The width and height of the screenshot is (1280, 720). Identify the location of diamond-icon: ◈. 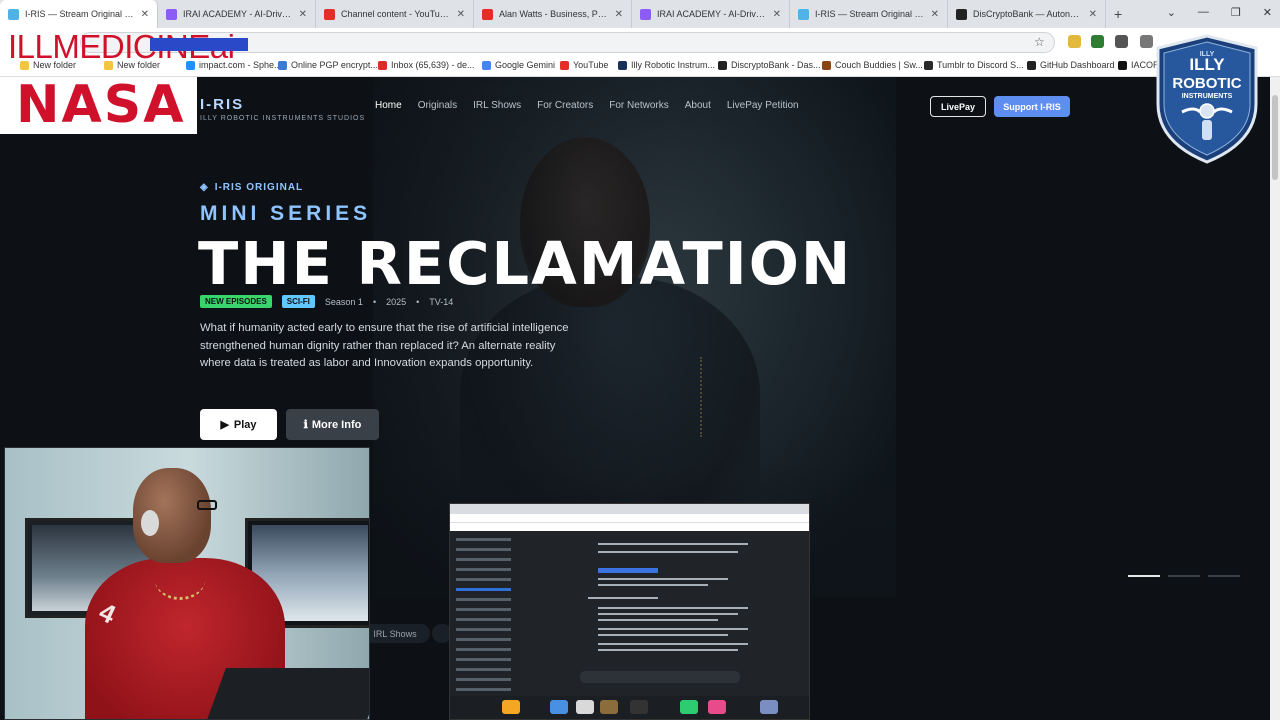
(204, 187).